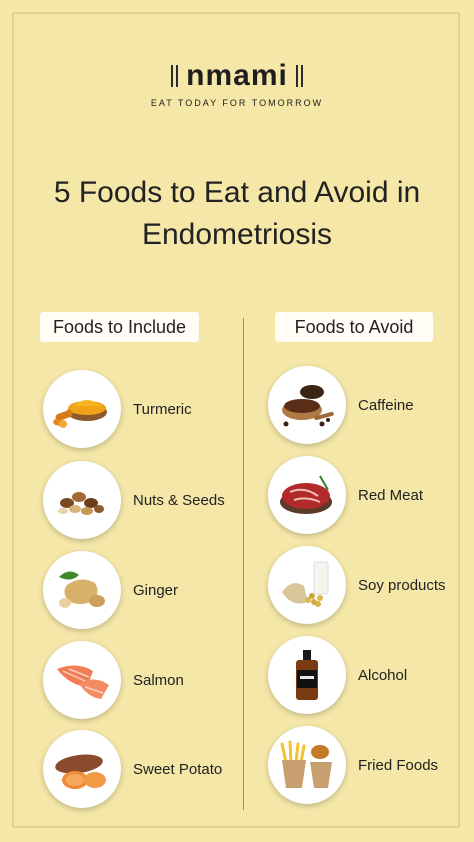  I want to click on soy-icon, so click(307, 585).